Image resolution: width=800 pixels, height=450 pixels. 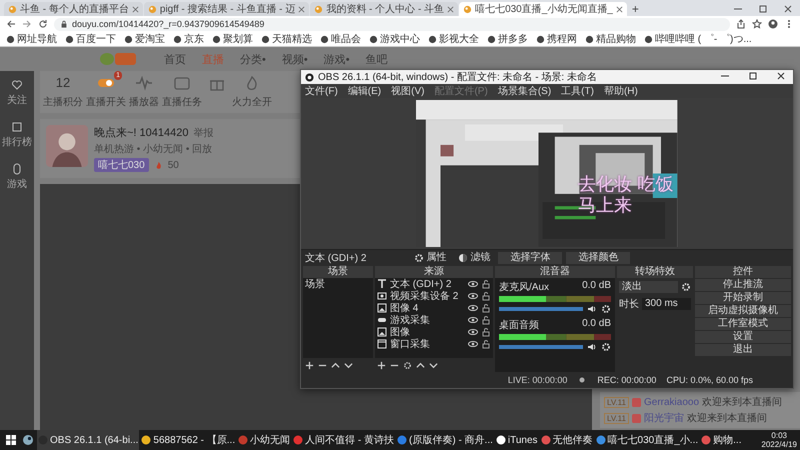 What do you see at coordinates (340, 39) in the screenshot?
I see `bookmark: 唯品会` at bounding box center [340, 39].